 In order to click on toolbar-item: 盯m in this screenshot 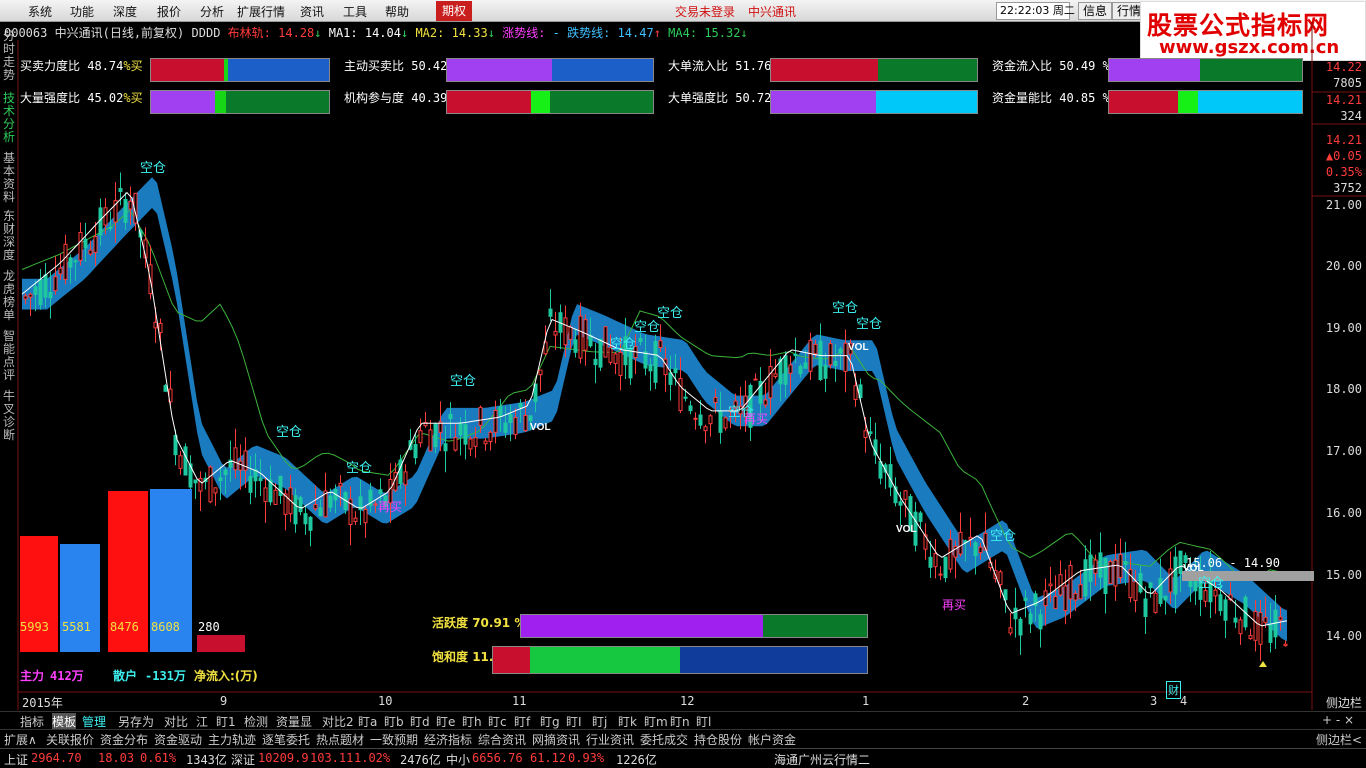, I will do `click(656, 721)`.